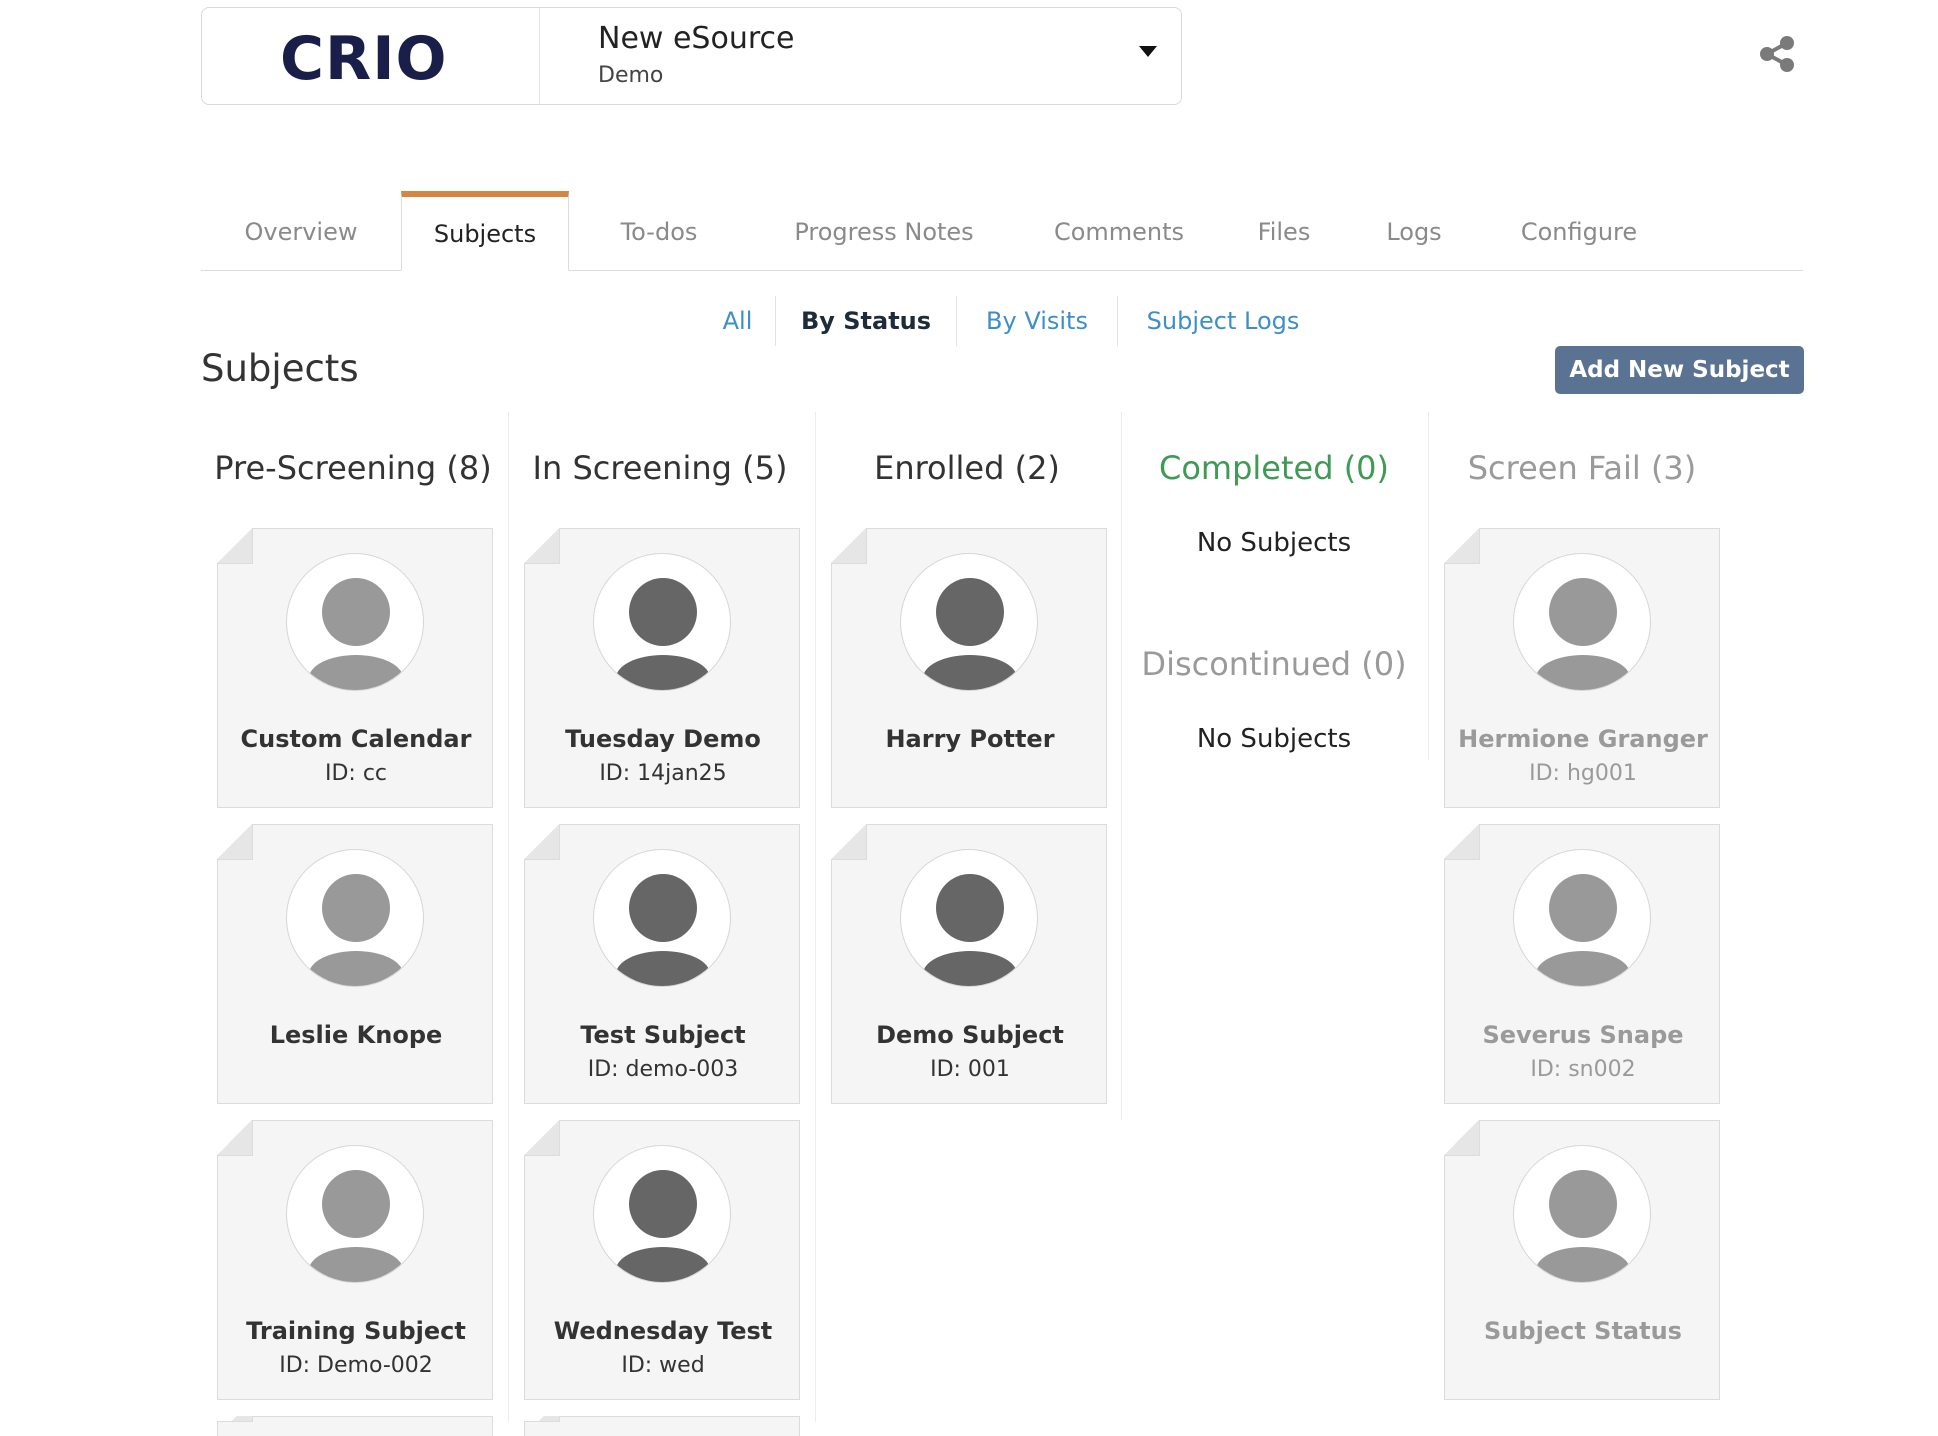  Describe the element at coordinates (696, 38) in the screenshot. I see `study-name: New eSource` at that location.